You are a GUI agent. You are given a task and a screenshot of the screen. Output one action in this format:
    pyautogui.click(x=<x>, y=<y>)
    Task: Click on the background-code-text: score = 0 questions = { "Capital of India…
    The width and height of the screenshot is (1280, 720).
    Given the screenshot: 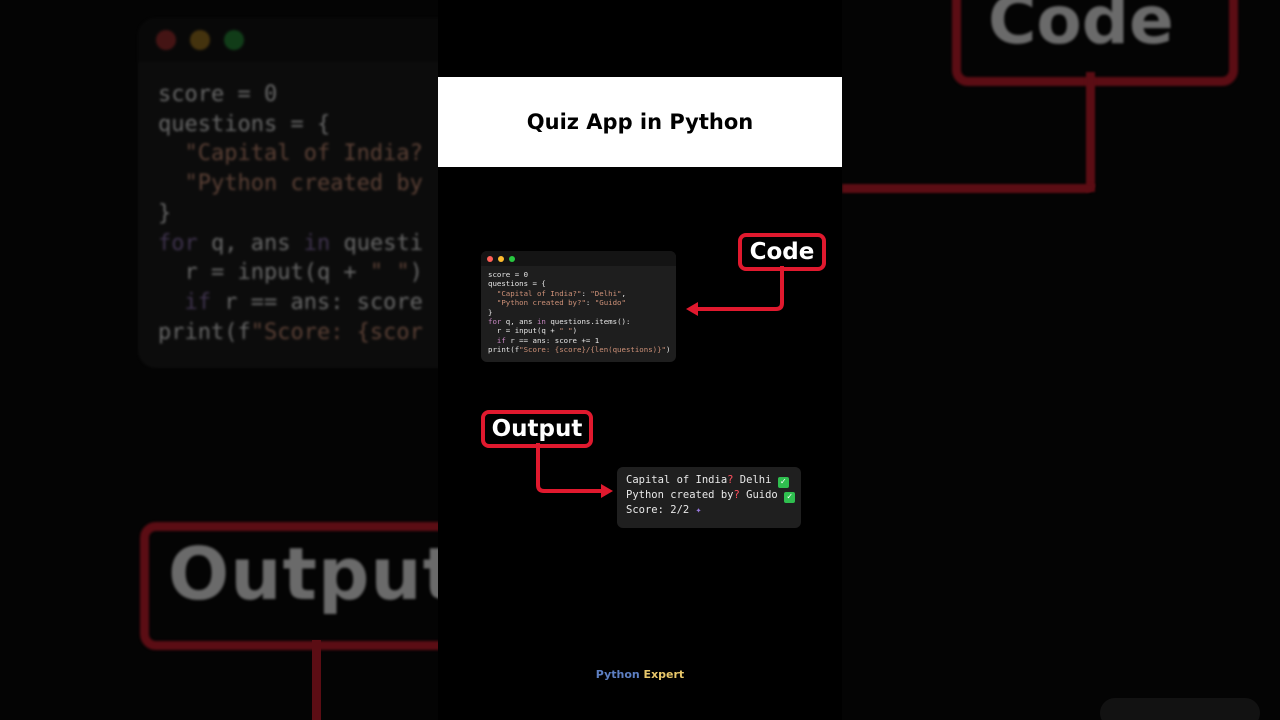 What is the action you would take?
    pyautogui.click(x=290, y=213)
    